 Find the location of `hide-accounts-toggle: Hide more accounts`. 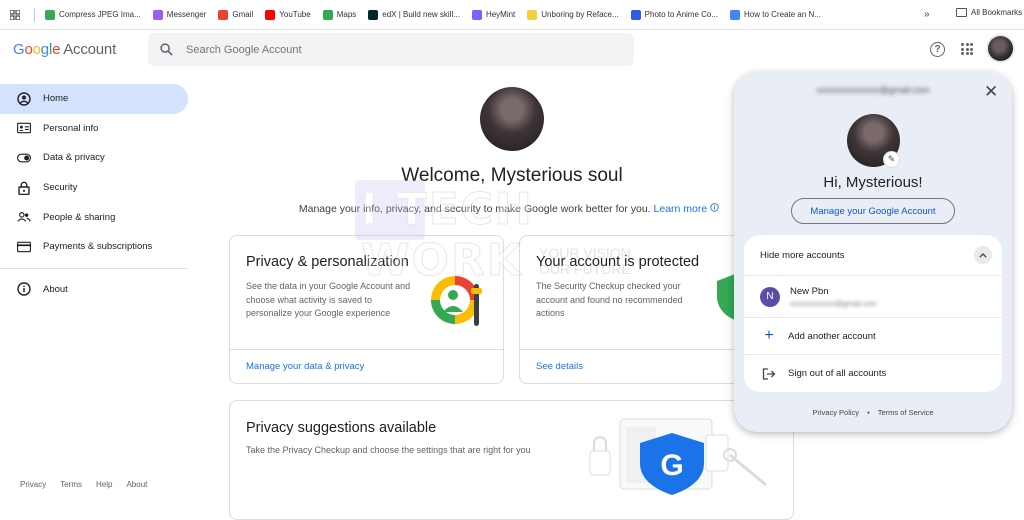

hide-accounts-toggle: Hide more accounts is located at coordinates (873, 255).